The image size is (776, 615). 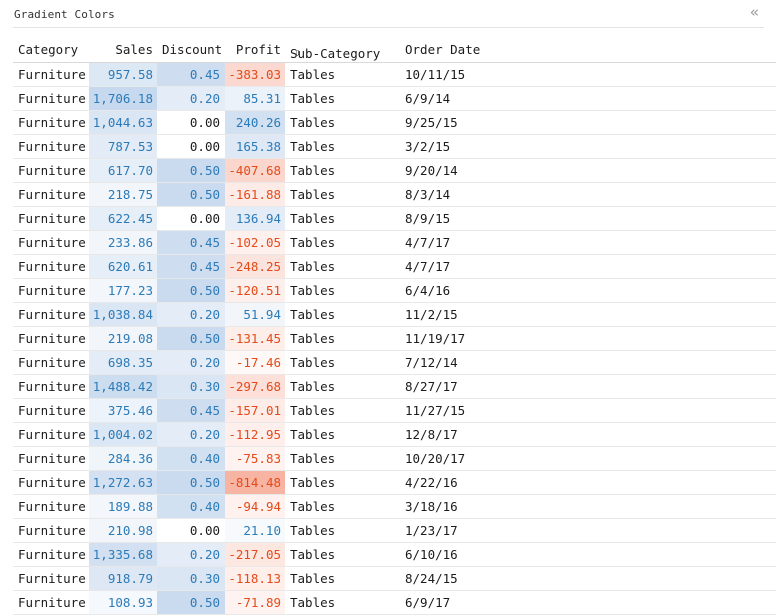 I want to click on column-header-sales: Sales, so click(x=121, y=49).